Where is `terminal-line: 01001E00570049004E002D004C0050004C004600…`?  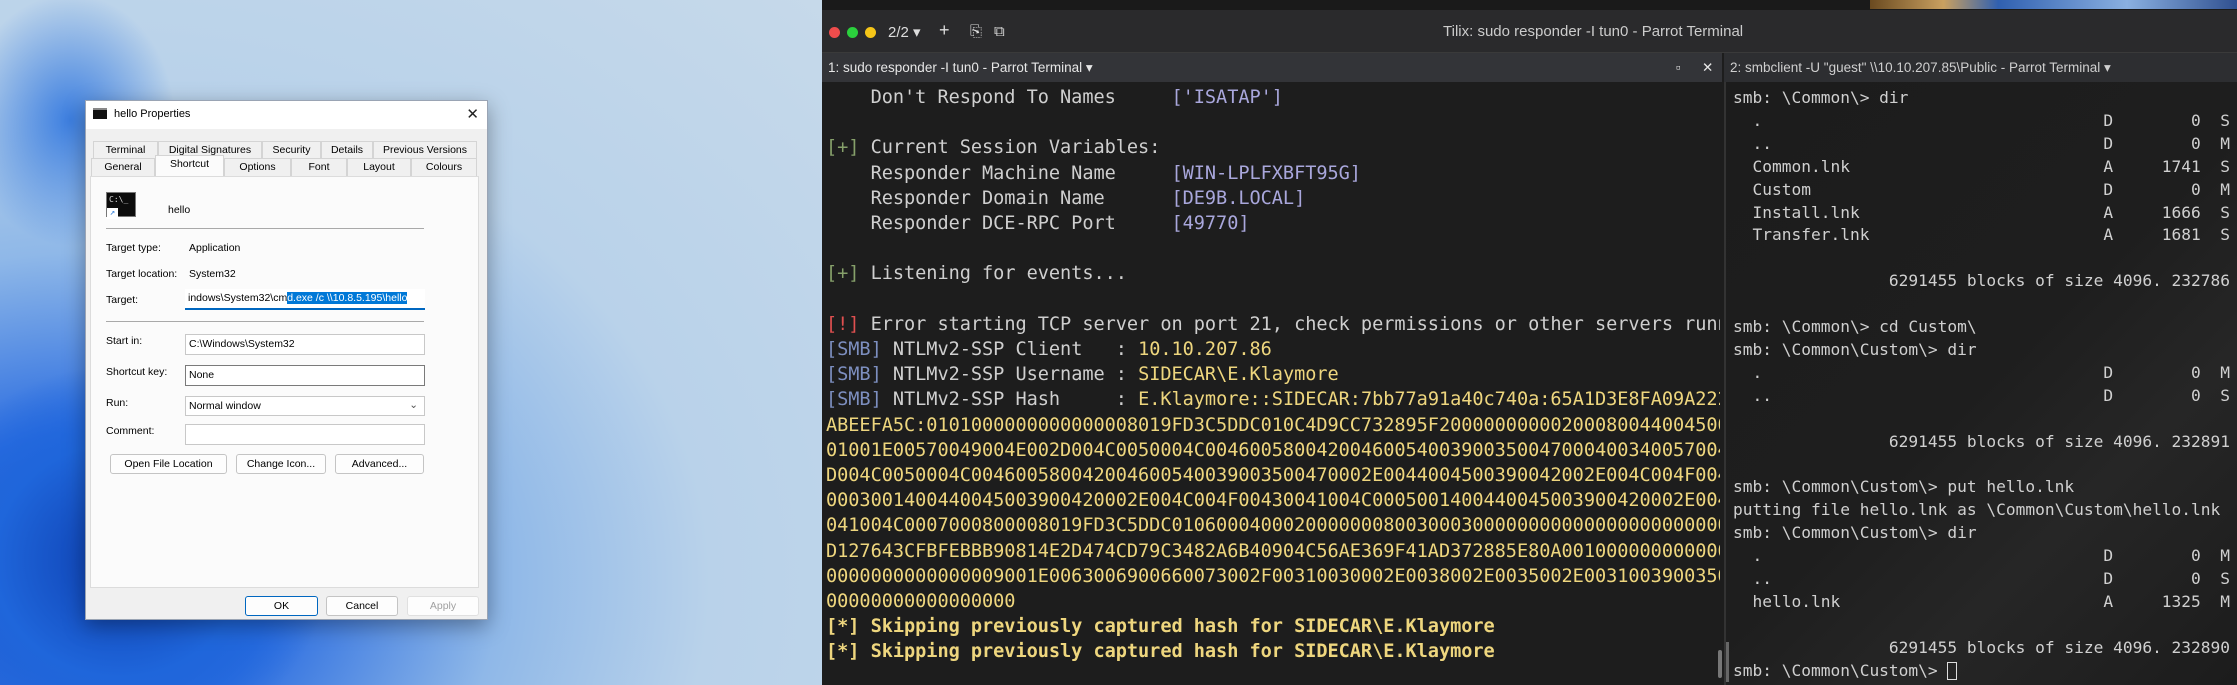 terminal-line: 01001E00570049004E002D004C0050004C004600… is located at coordinates (1273, 450).